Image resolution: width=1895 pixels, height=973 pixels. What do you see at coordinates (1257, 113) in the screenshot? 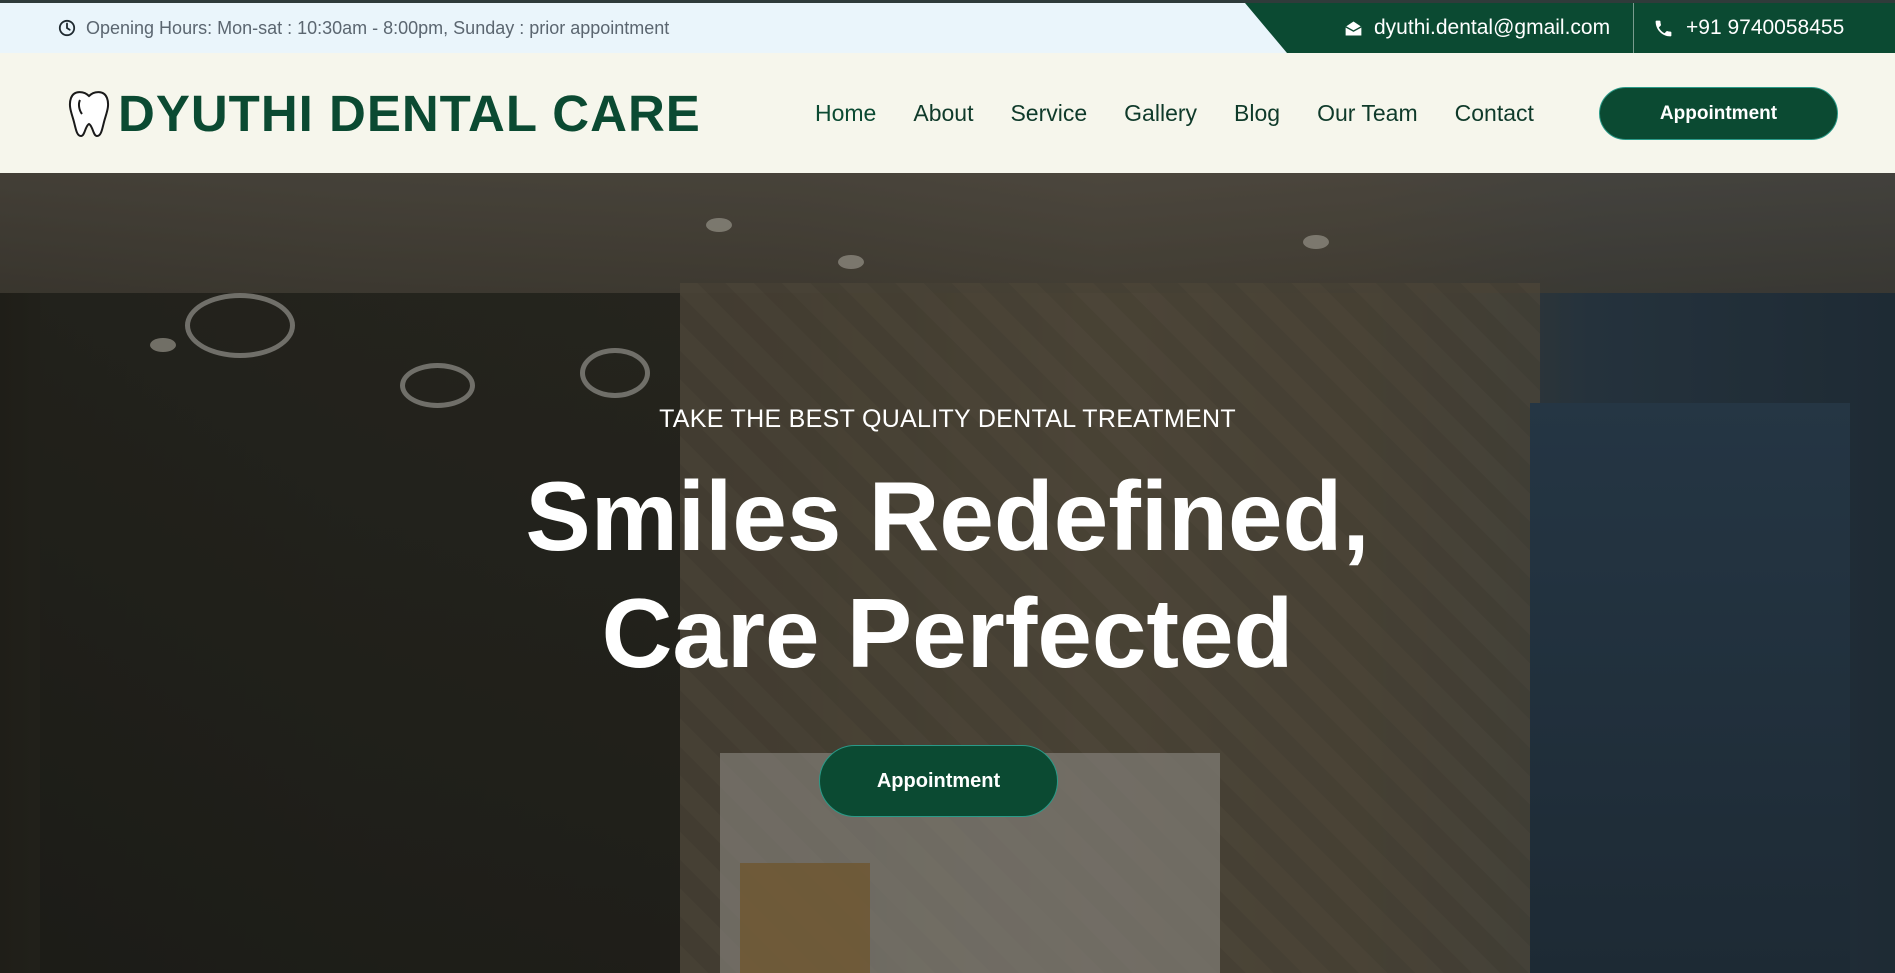
I see `nav-blog: Blog` at bounding box center [1257, 113].